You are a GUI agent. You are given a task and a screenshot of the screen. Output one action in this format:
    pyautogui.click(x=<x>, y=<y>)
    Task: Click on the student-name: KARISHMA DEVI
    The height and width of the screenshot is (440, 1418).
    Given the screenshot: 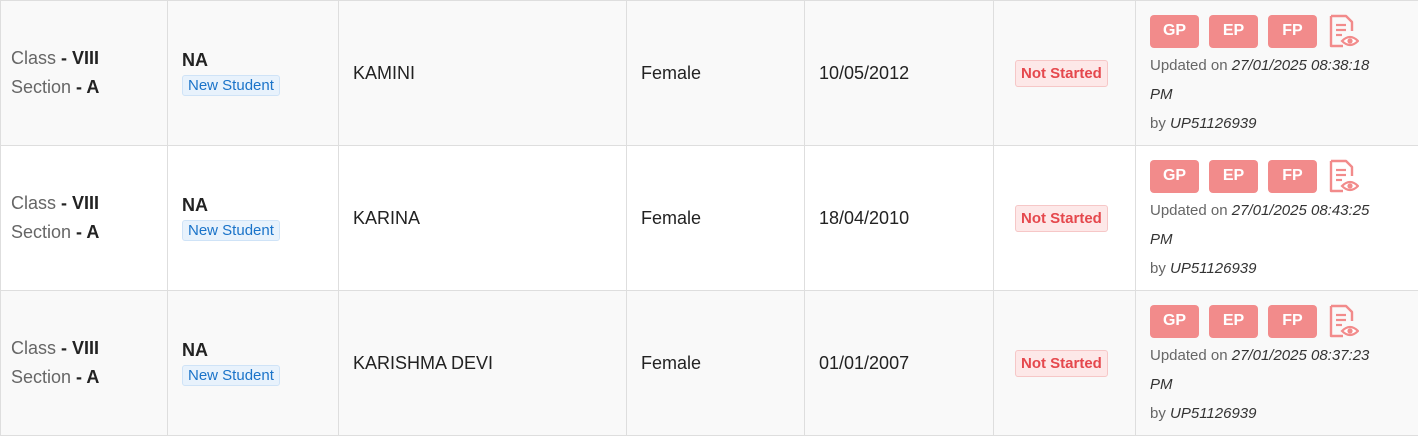 What is the action you would take?
    pyautogui.click(x=482, y=363)
    